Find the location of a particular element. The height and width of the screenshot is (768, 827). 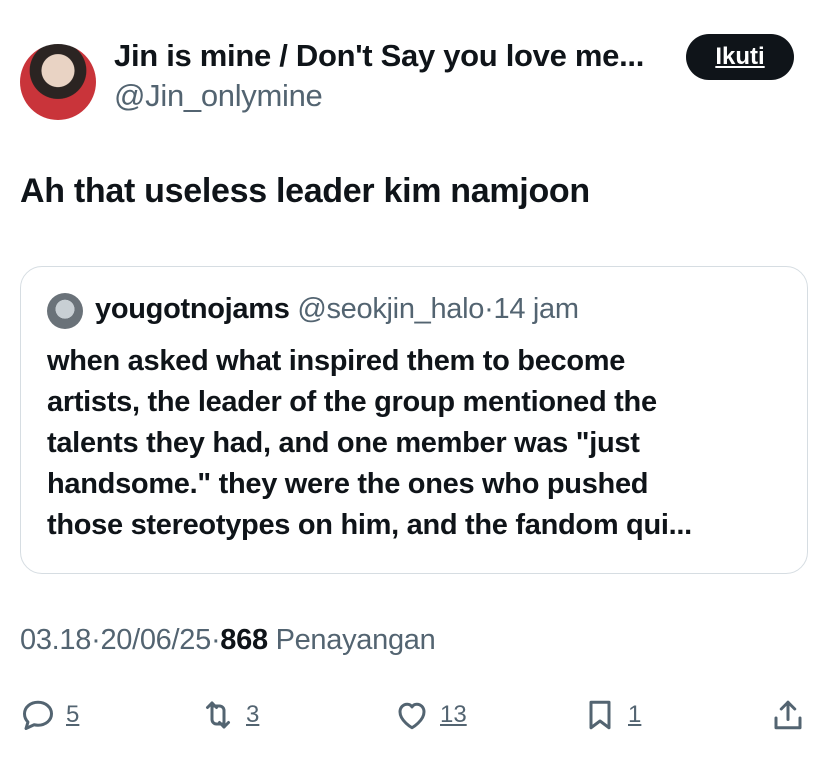

quoted-author-name: yougotnojams is located at coordinates (192, 309).